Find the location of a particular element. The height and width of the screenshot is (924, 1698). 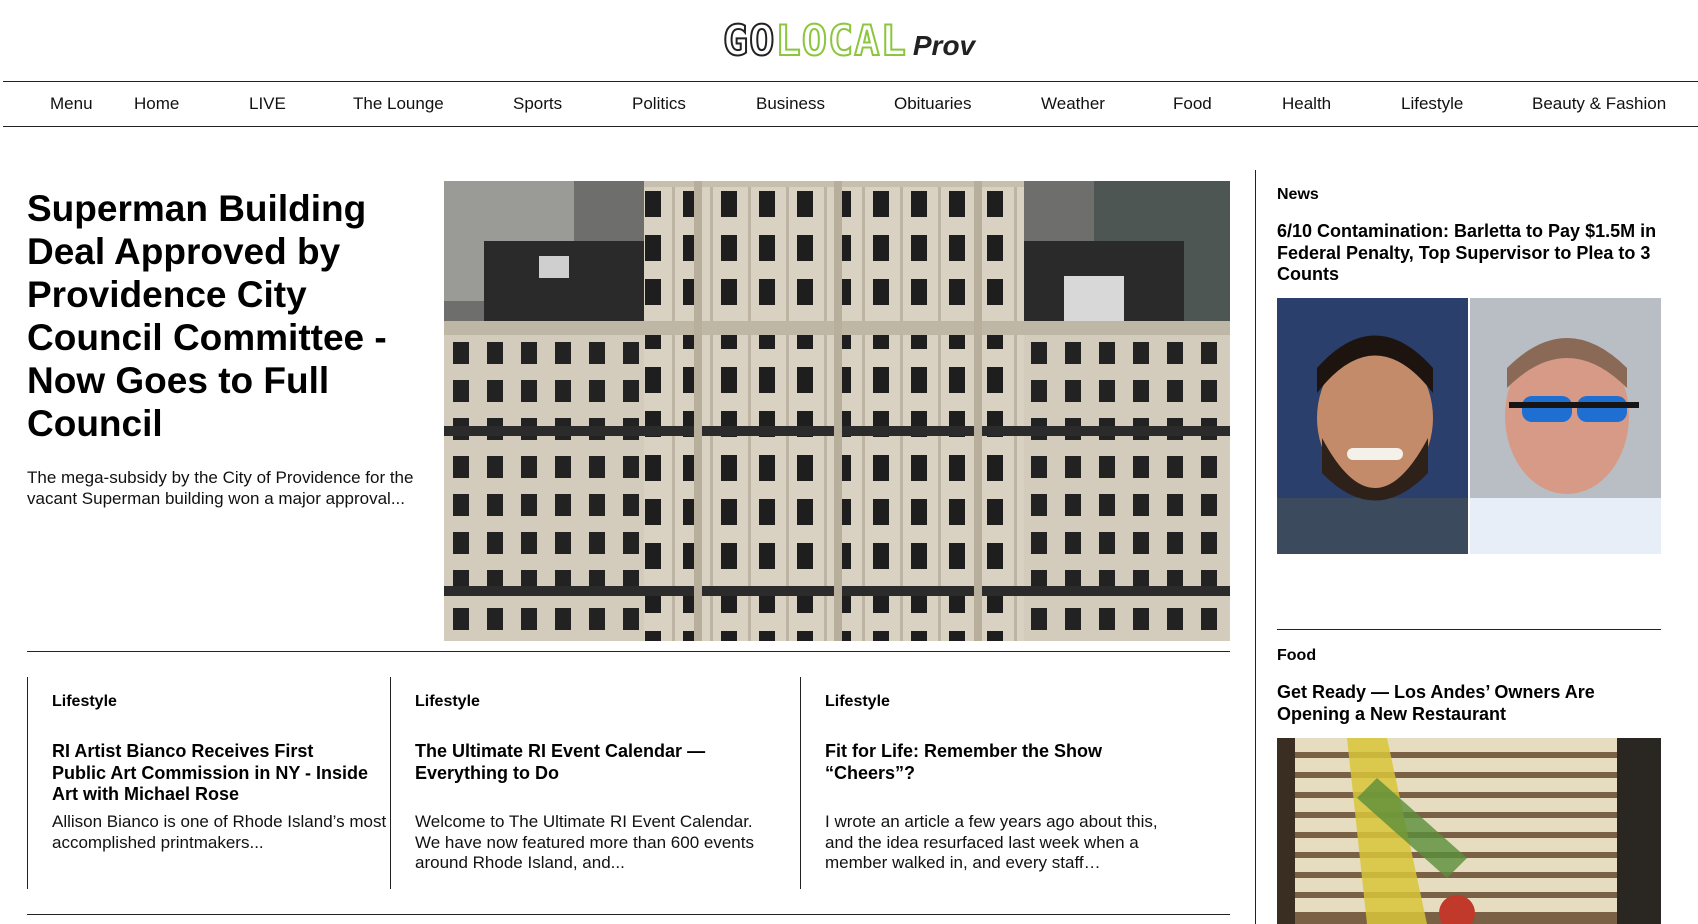

nav-item-sports: Sports is located at coordinates (537, 103).